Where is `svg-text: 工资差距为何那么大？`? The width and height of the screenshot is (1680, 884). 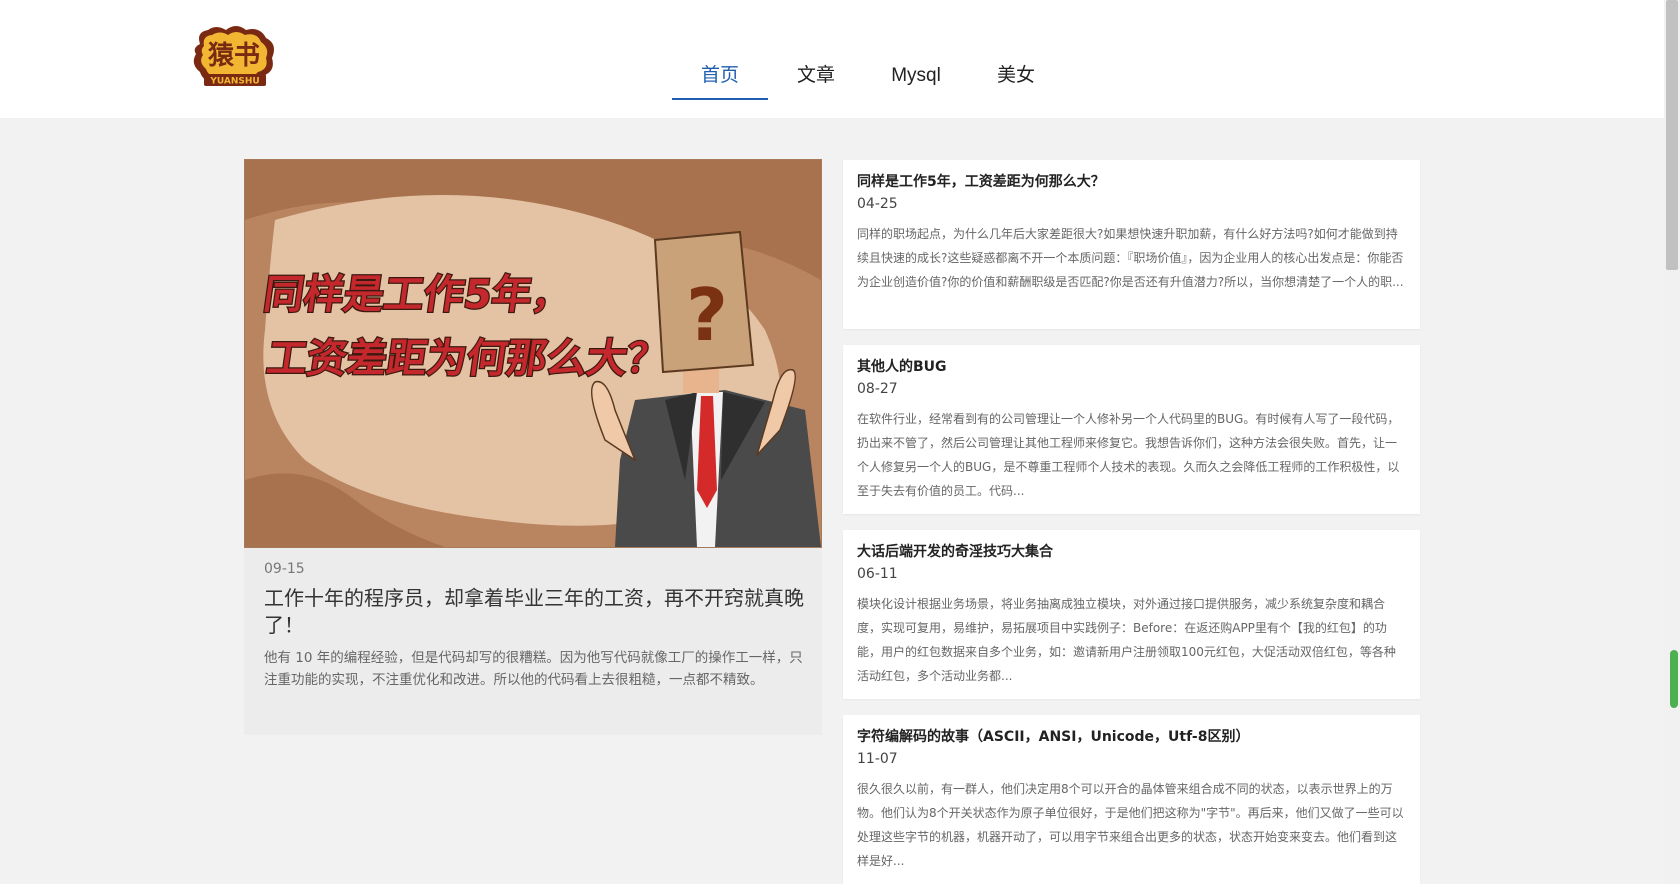 svg-text: 工资差距为何那么大？ is located at coordinates (467, 359).